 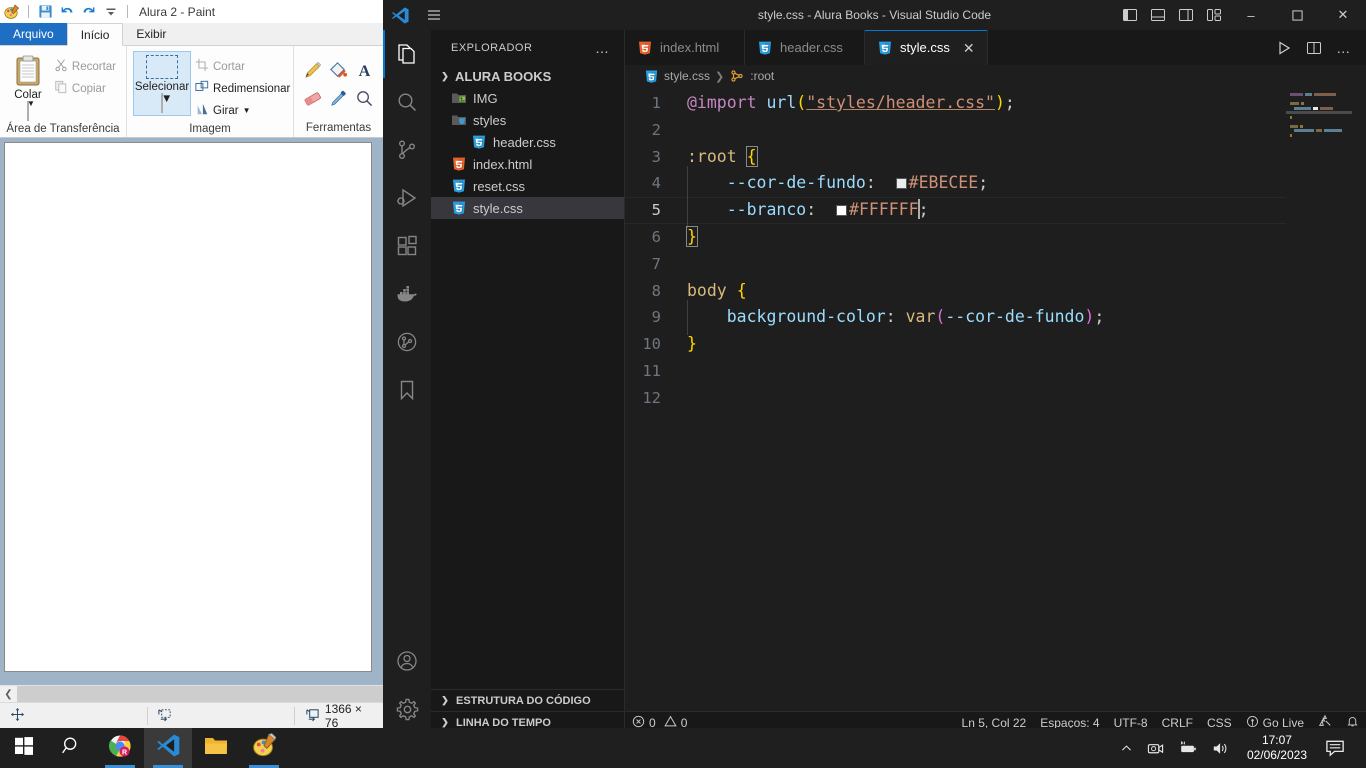 What do you see at coordinates (200, 694) in the screenshot?
I see `scroll-track` at bounding box center [200, 694].